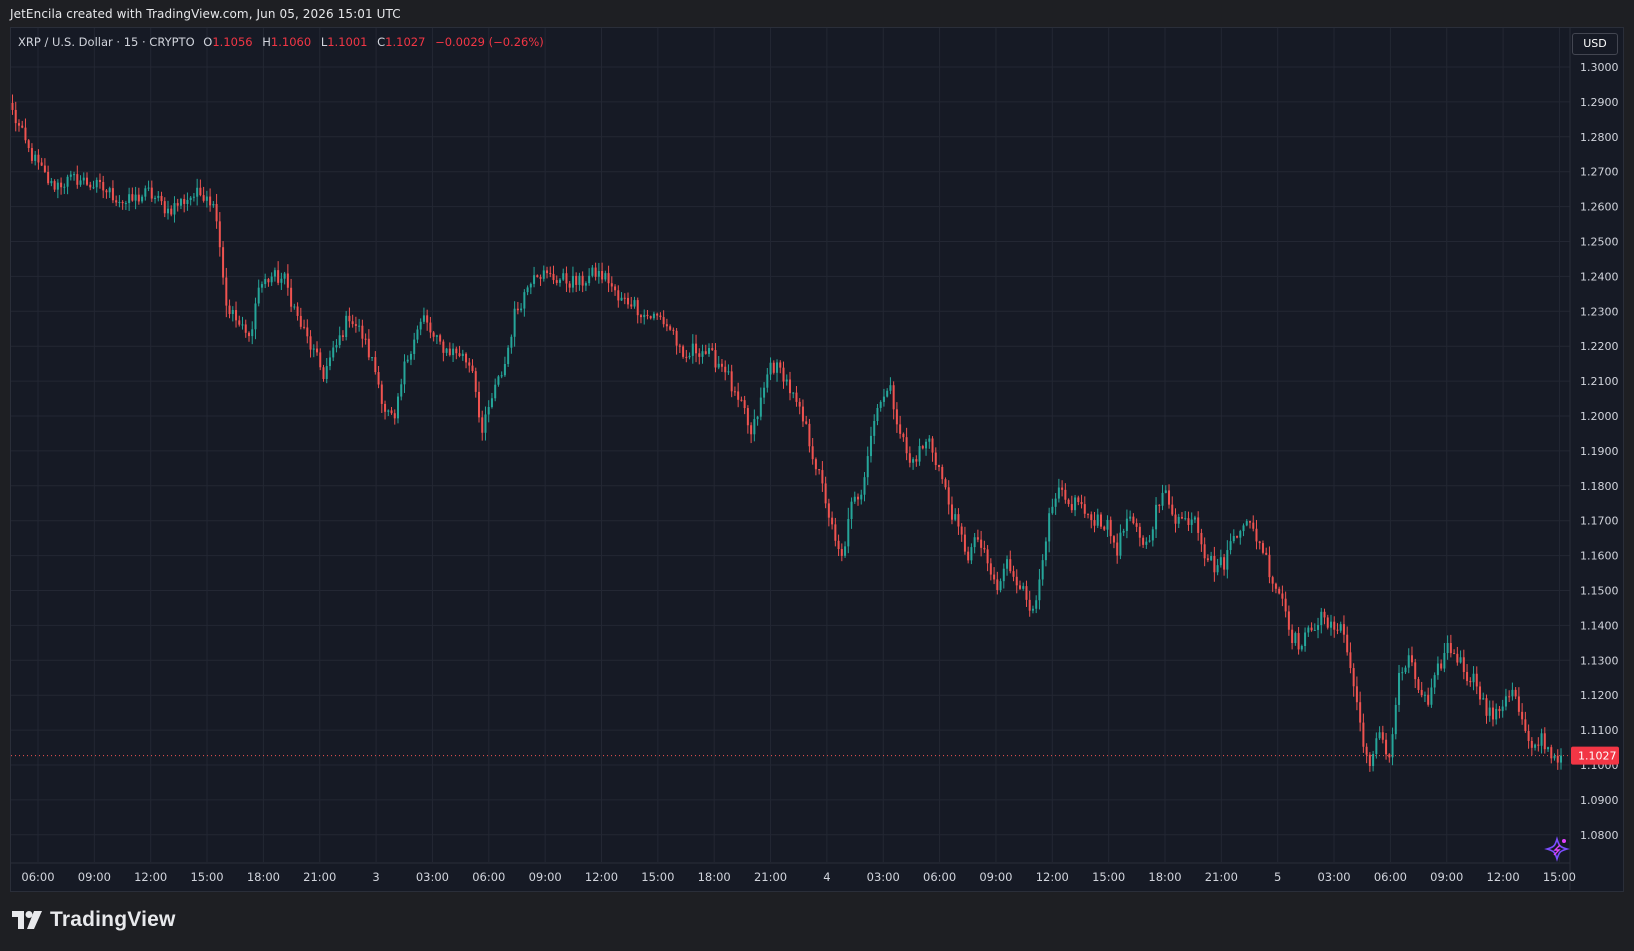 This screenshot has width=1634, height=951. What do you see at coordinates (1599, 486) in the screenshot?
I see `price-tick-label: 1.1800` at bounding box center [1599, 486].